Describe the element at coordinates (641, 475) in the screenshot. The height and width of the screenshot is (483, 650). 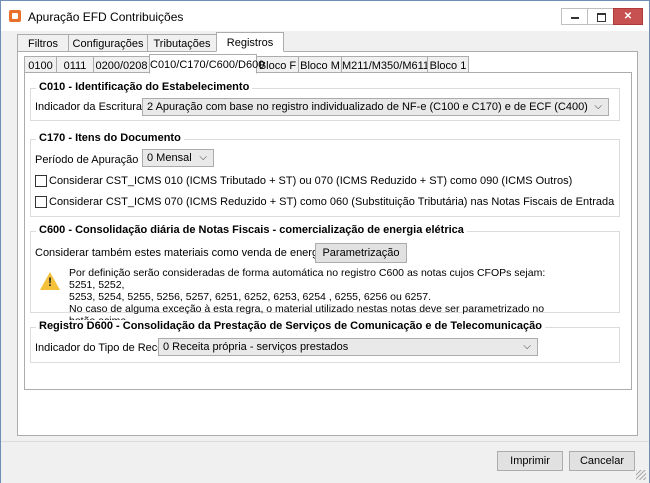
I see `resize-grip-icon` at that location.